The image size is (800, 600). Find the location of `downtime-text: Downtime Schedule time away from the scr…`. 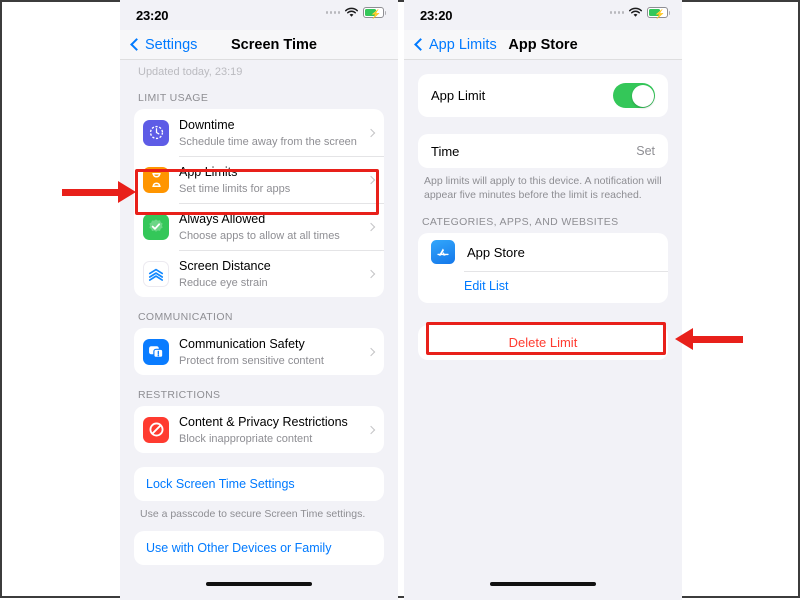

downtime-text: Downtime Schedule time away from the scr… is located at coordinates (270, 132).